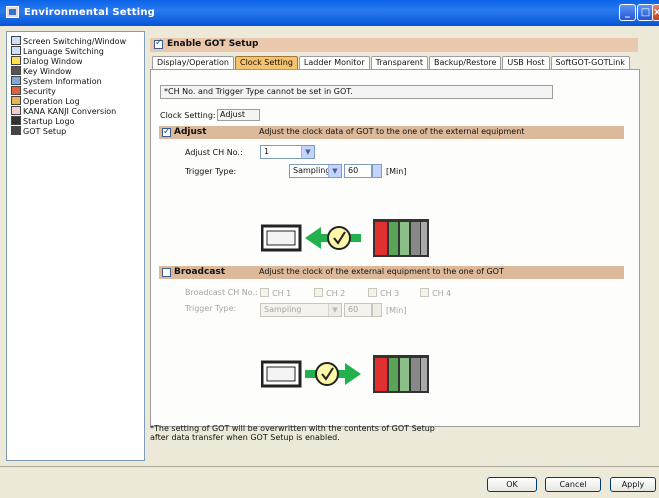 The height and width of the screenshot is (498, 659). What do you see at coordinates (315, 171) in the screenshot?
I see `adjust-trigger-select: Sampling ▼` at bounding box center [315, 171].